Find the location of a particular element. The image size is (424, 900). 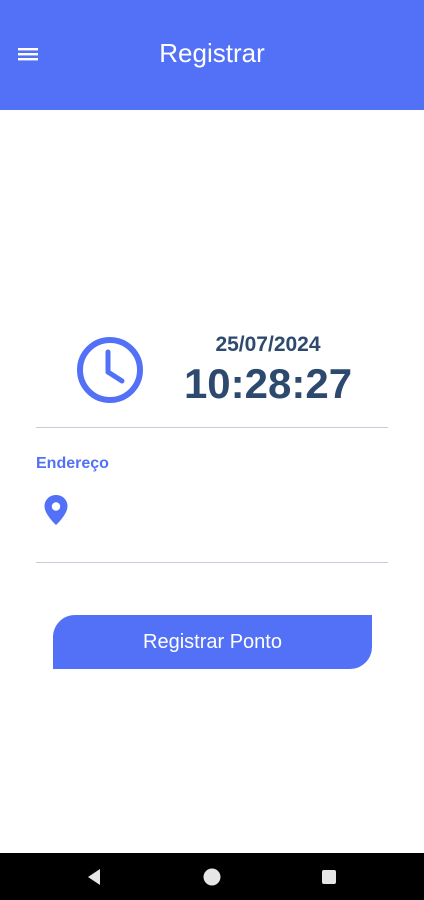

address-label: Endereço is located at coordinates (72, 463).